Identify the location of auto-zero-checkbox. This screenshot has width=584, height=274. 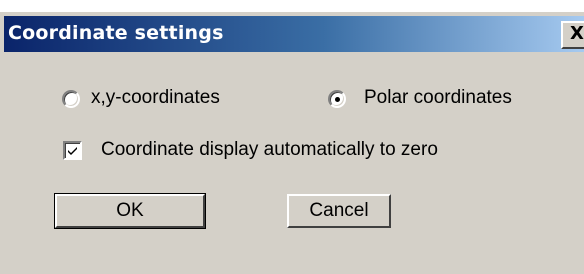
(72, 150).